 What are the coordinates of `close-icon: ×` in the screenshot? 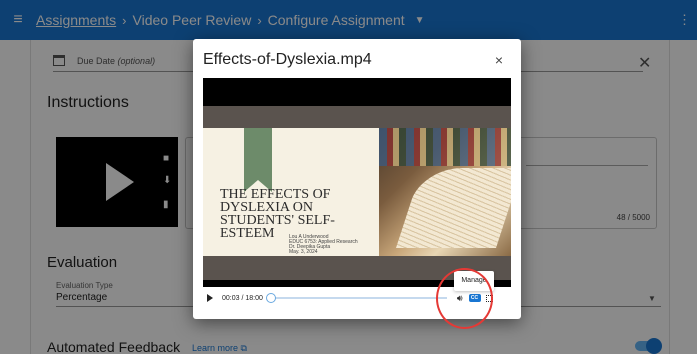 It's located at (499, 60).